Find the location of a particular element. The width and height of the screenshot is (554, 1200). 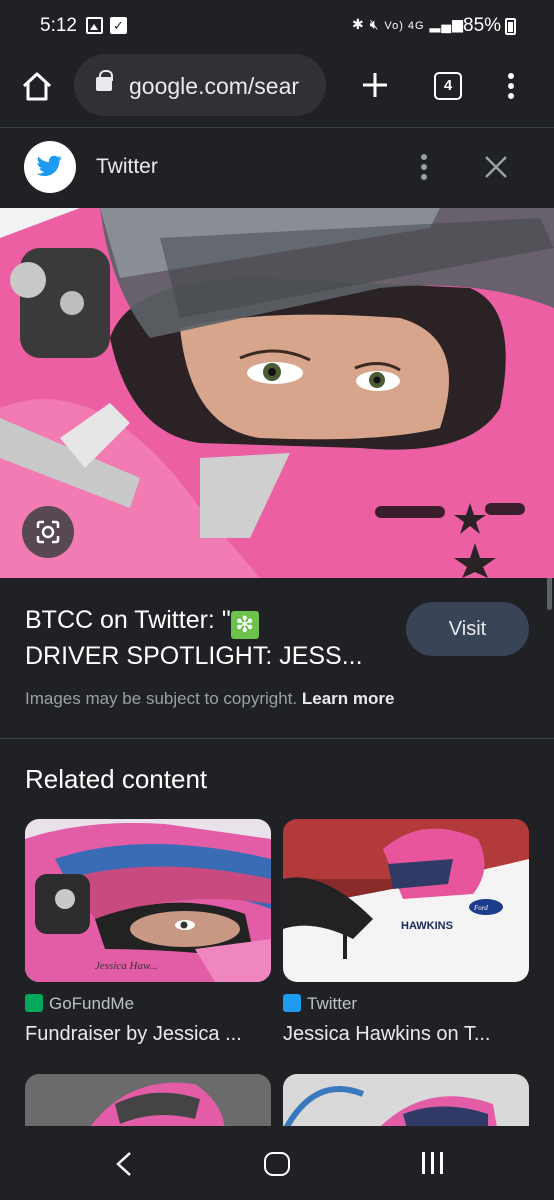

checkbox-notification-icon: ✓ is located at coordinates (118, 25).